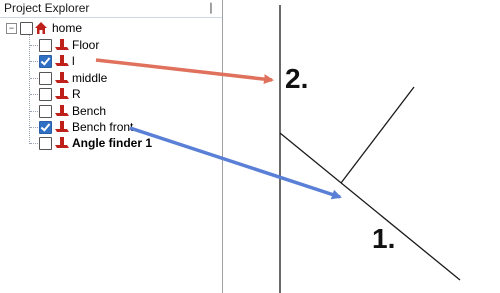  What do you see at coordinates (384, 238) in the screenshot?
I see `annotation-label-1: 1.` at bounding box center [384, 238].